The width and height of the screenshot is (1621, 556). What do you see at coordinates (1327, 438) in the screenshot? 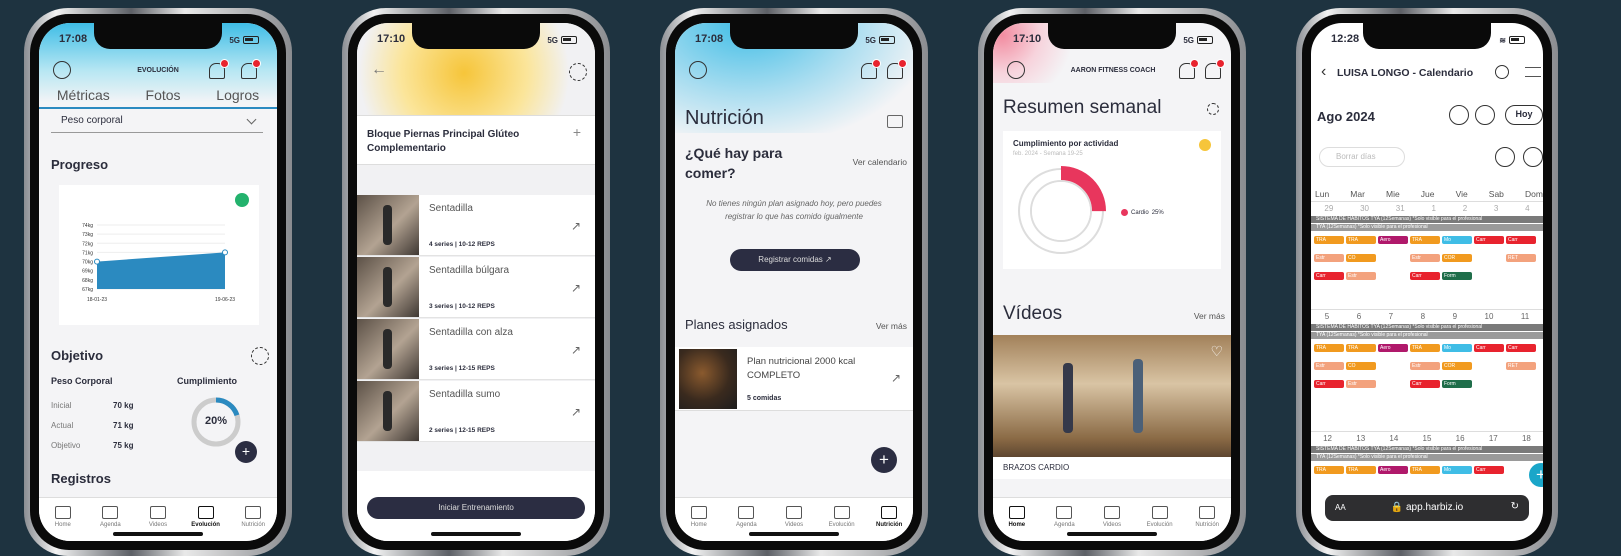
I see `day-number: 12` at bounding box center [1327, 438].